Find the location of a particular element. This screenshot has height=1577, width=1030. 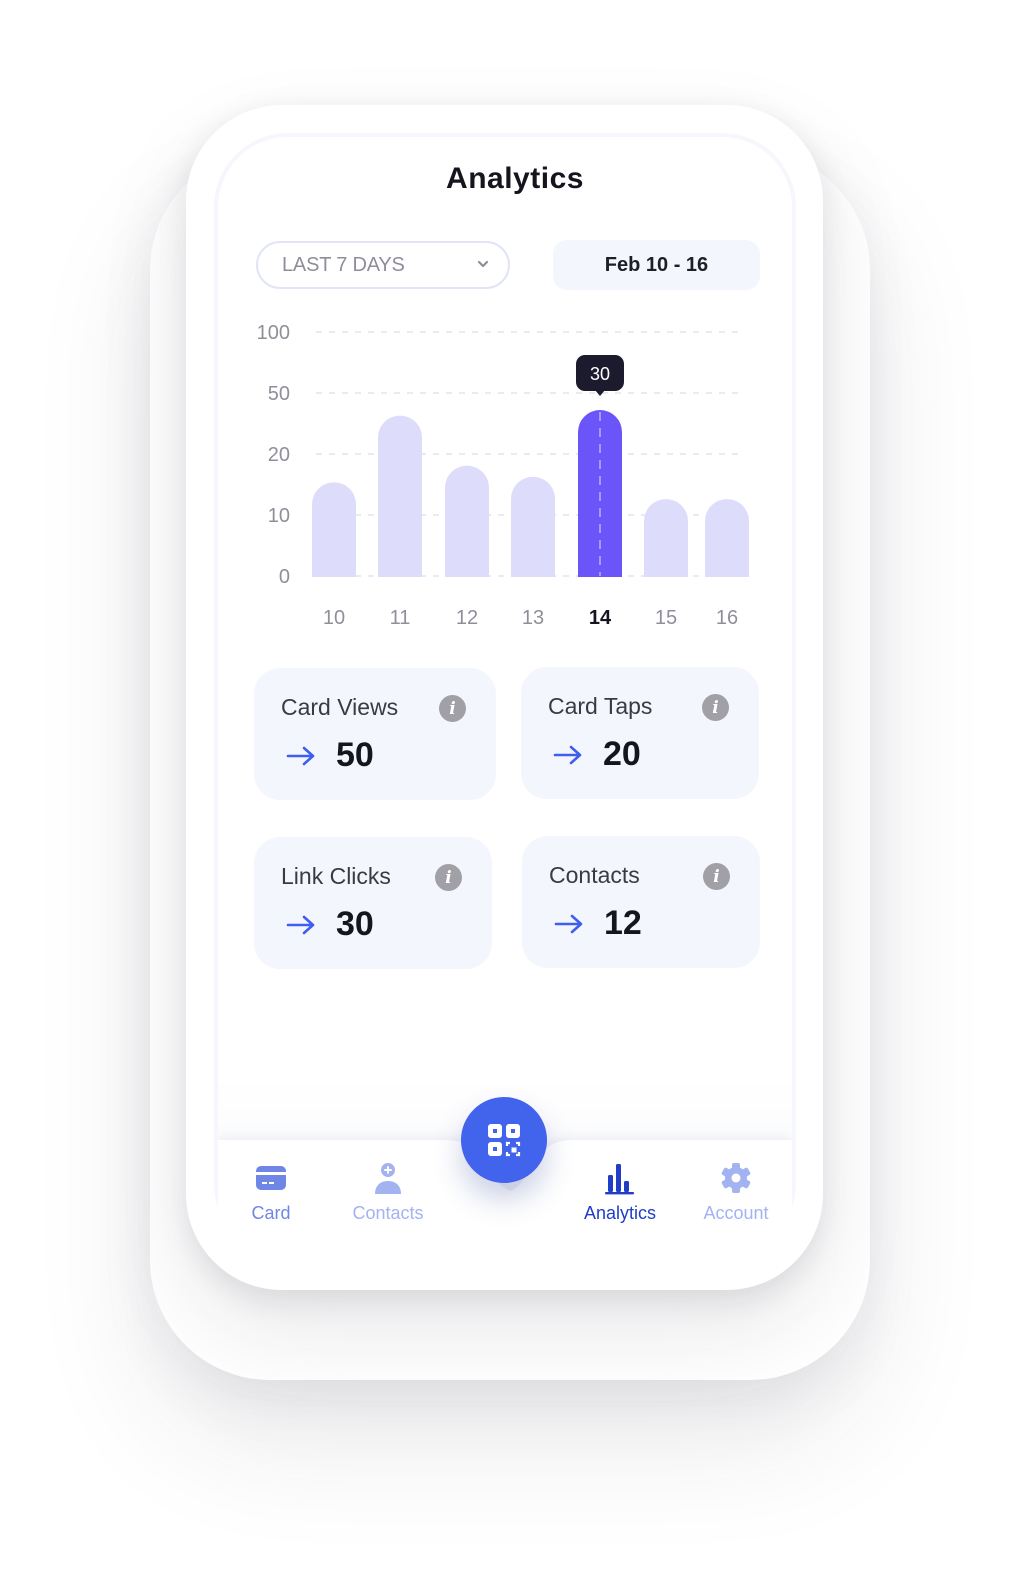

gear-icon is located at coordinates (736, 1178).